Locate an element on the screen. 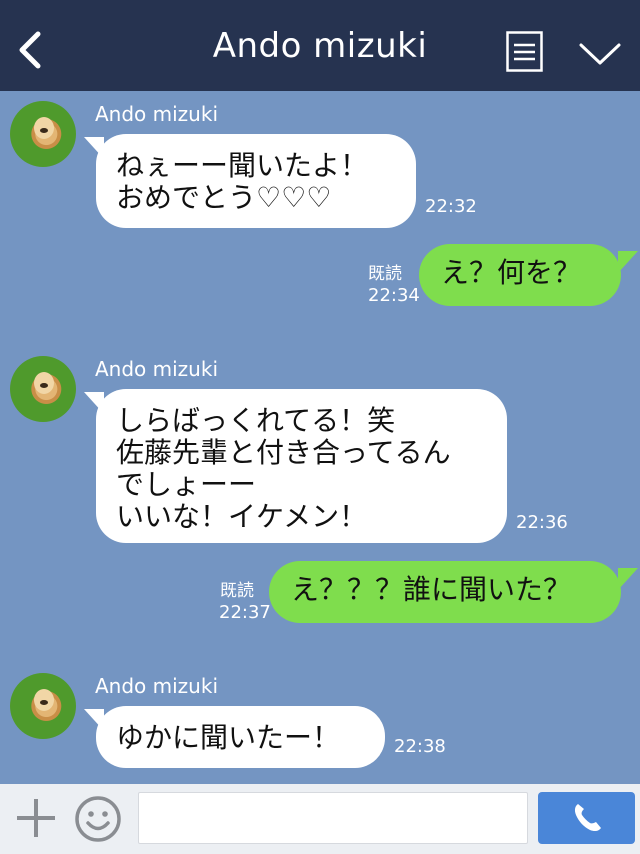  message-bubble-incoming: しらばっくれてる！笑 佐藤先輩と付き合ってるん でしょーー いいな！イケメン！ is located at coordinates (301, 466).